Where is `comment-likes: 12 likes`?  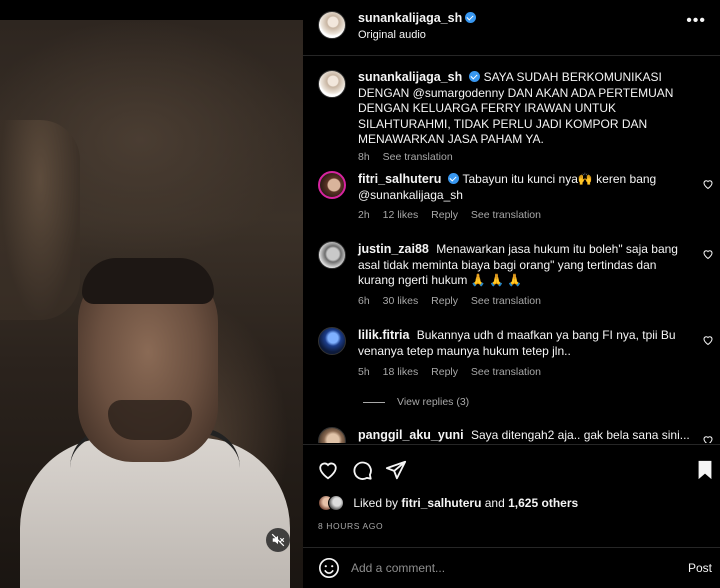 comment-likes: 12 likes is located at coordinates (401, 215).